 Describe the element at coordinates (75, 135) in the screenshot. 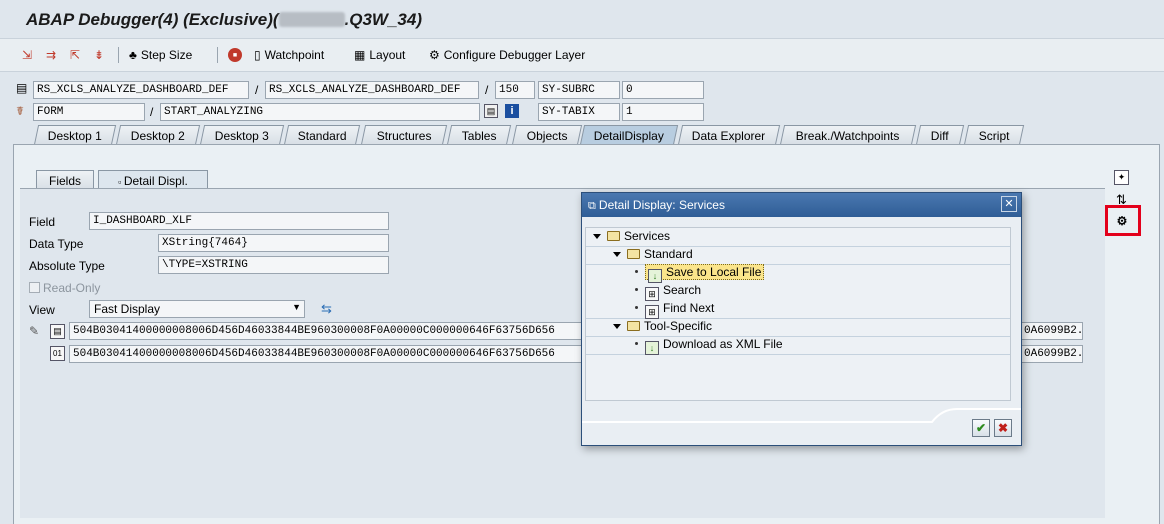

I see `tab-desktop-1: Desktop 1` at that location.